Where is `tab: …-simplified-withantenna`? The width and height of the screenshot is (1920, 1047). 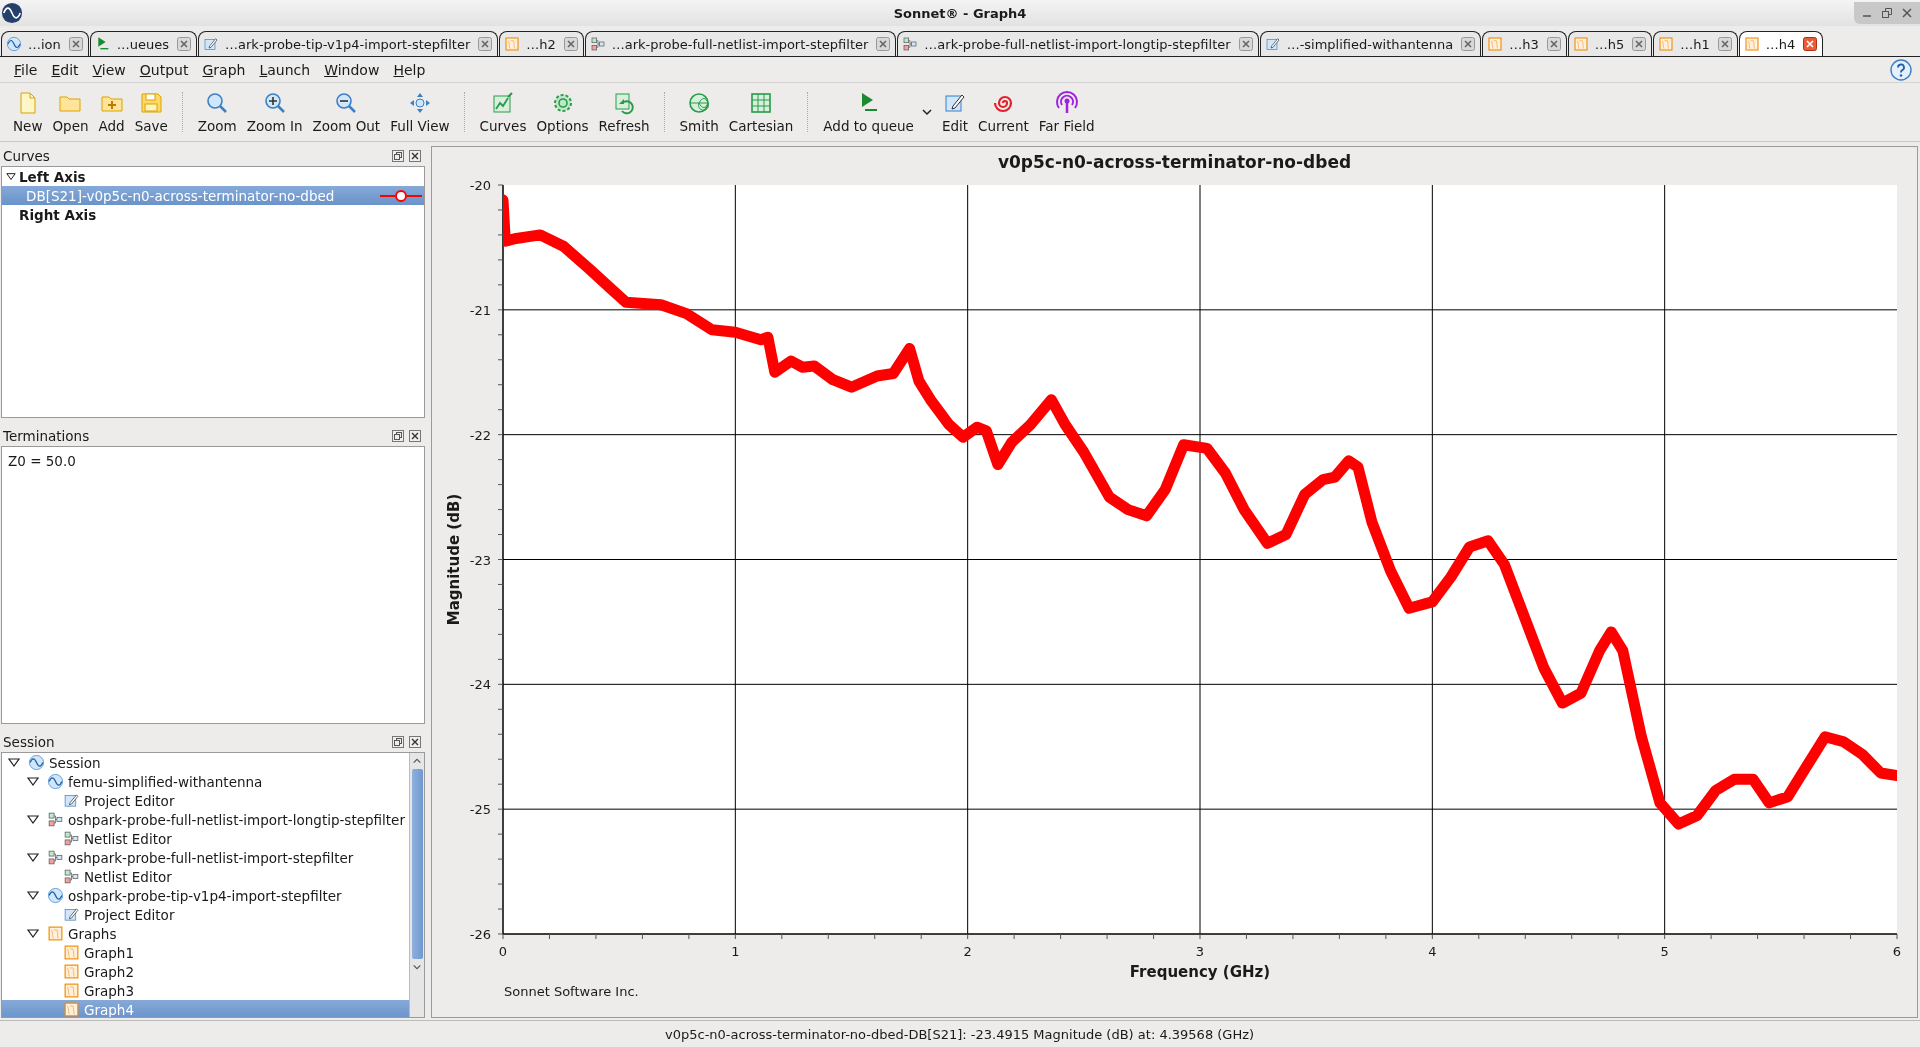 tab: …-simplified-withantenna is located at coordinates (1370, 43).